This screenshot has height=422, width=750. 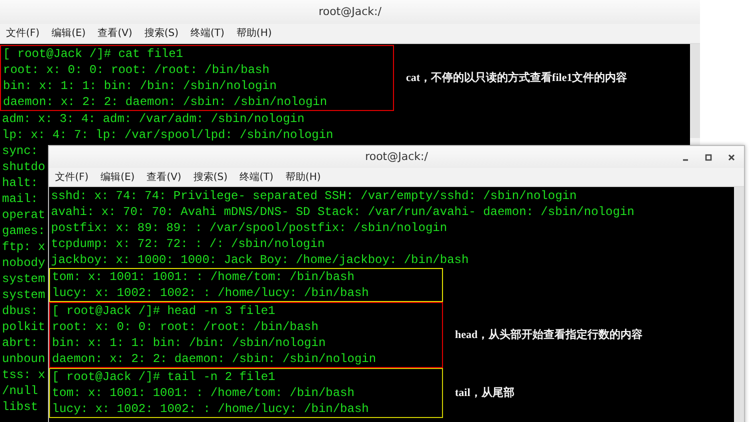 What do you see at coordinates (313, 196) in the screenshot?
I see `terminal-line: sshd: x: 74: 74: Privilege- separated SSH: /var/empty/sshd: /sbin/nologin` at bounding box center [313, 196].